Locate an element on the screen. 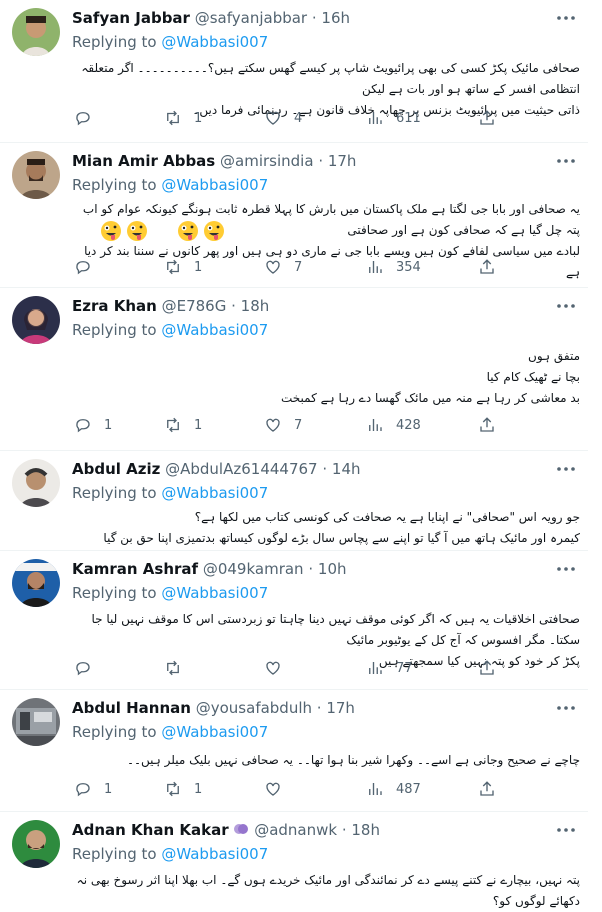 This screenshot has height=912, width=602. author-name: Adnan Khan Kakar is located at coordinates (150, 830).